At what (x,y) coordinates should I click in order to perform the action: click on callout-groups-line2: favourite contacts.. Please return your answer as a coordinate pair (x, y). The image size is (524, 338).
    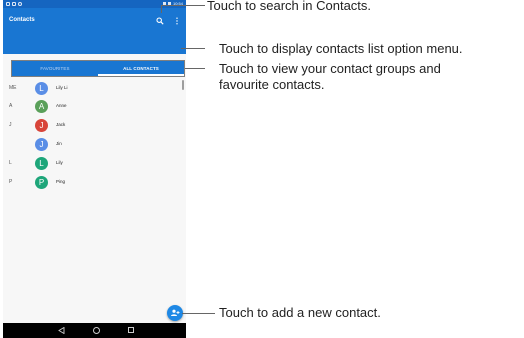
    Looking at the image, I should click on (272, 84).